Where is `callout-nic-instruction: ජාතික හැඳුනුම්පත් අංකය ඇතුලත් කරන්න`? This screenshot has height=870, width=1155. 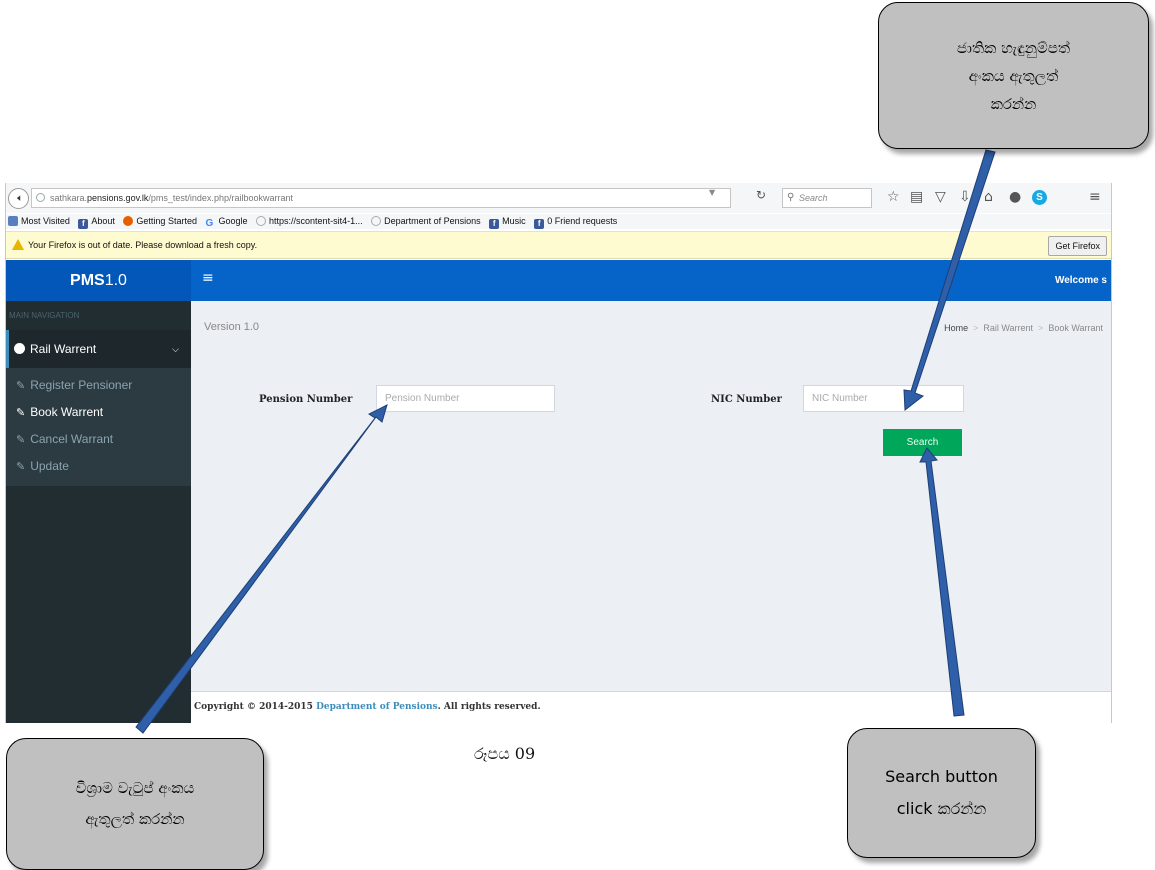
callout-nic-instruction: ජාතික හැඳුනුම්පත් අංකය ඇතුලත් කරන්න is located at coordinates (1013, 75).